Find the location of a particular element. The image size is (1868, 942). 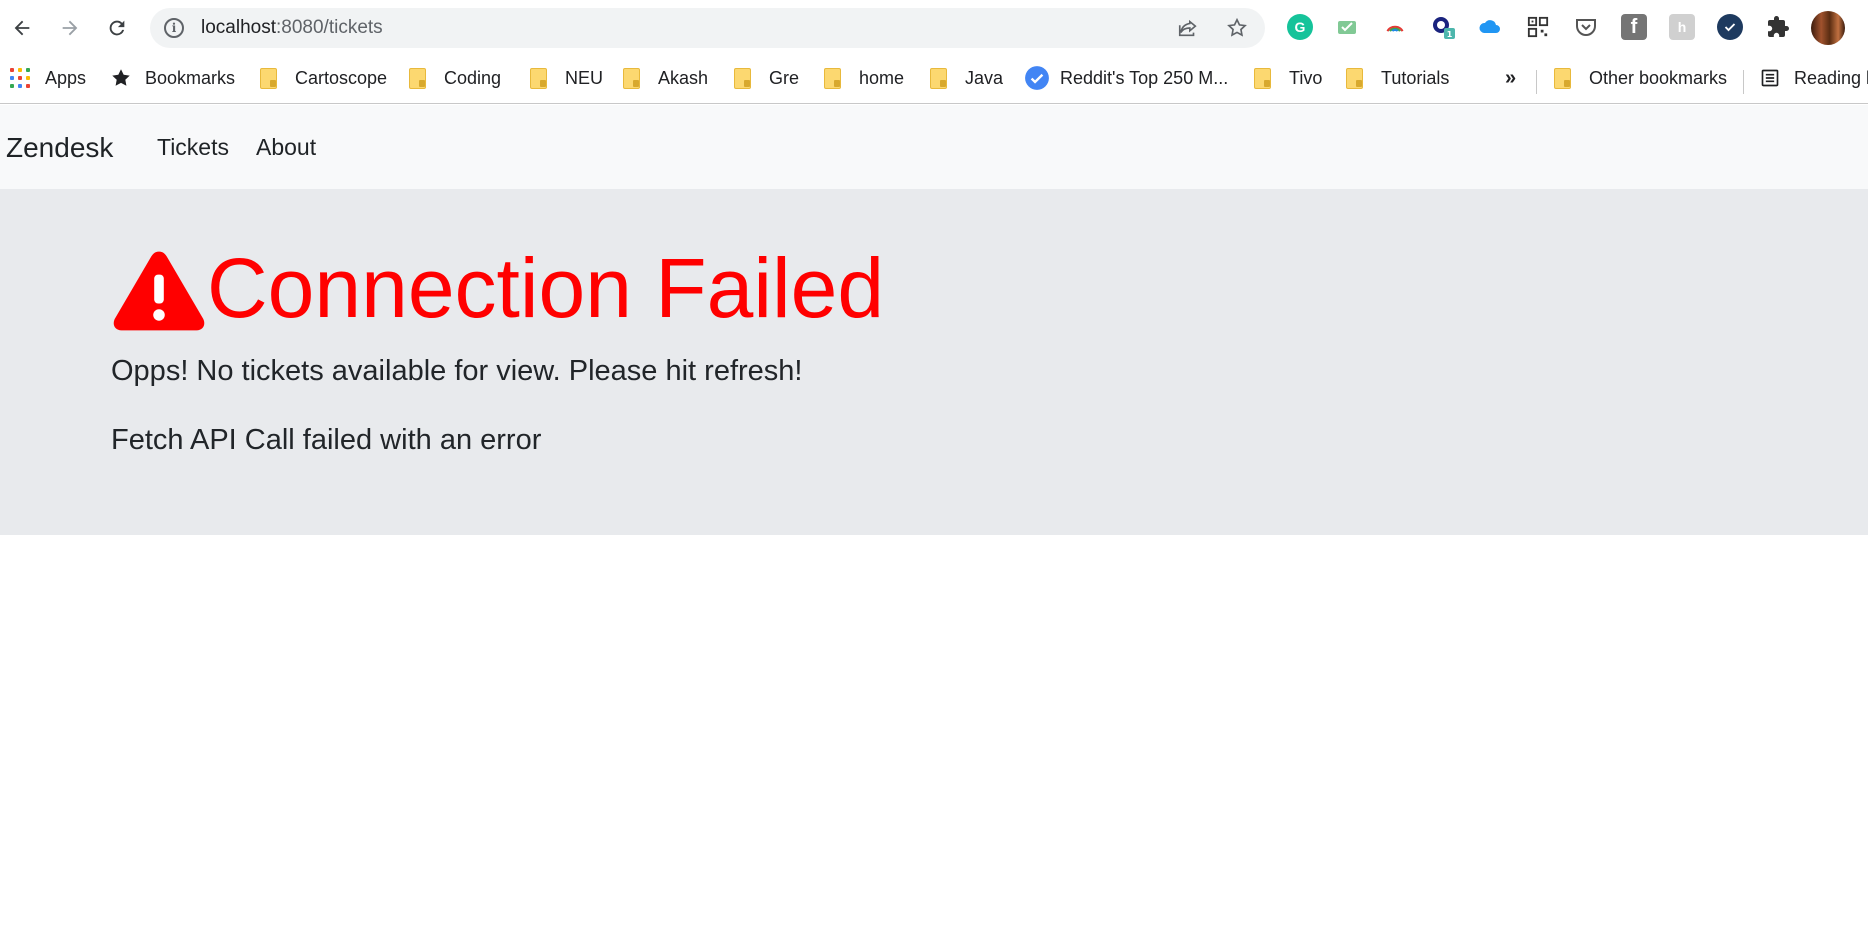

error-heading: Connection Failed is located at coordinates (497, 288).